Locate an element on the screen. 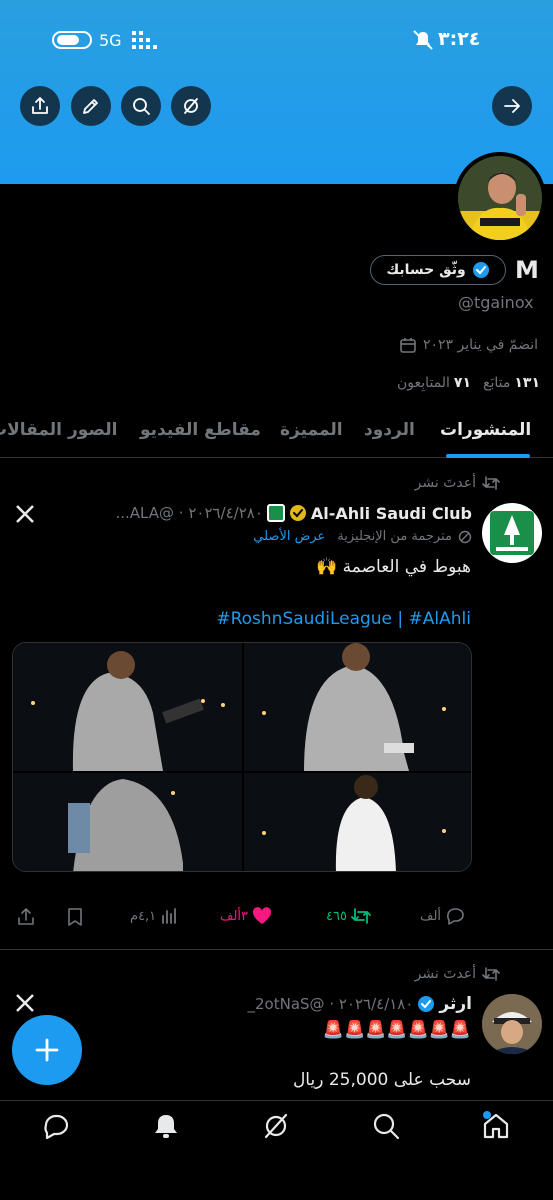 This screenshot has height=1200, width=553. pencil-icon is located at coordinates (90, 106).